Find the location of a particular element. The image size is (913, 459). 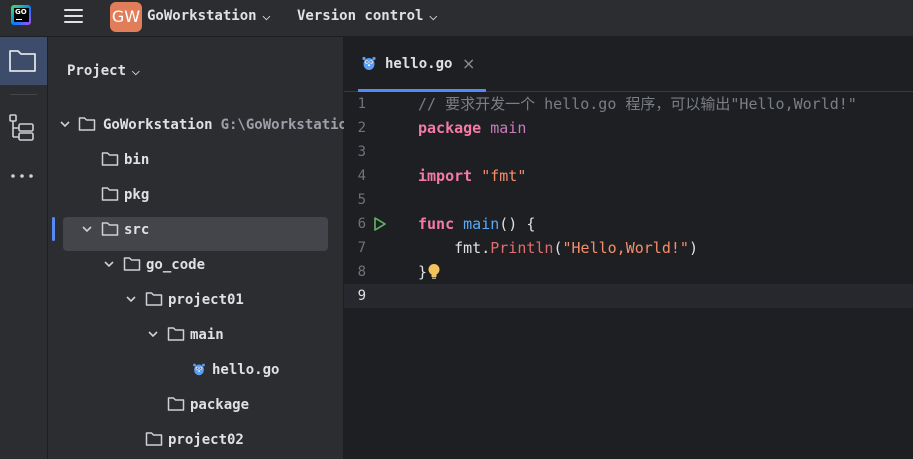

more-icon is located at coordinates (22, 176).